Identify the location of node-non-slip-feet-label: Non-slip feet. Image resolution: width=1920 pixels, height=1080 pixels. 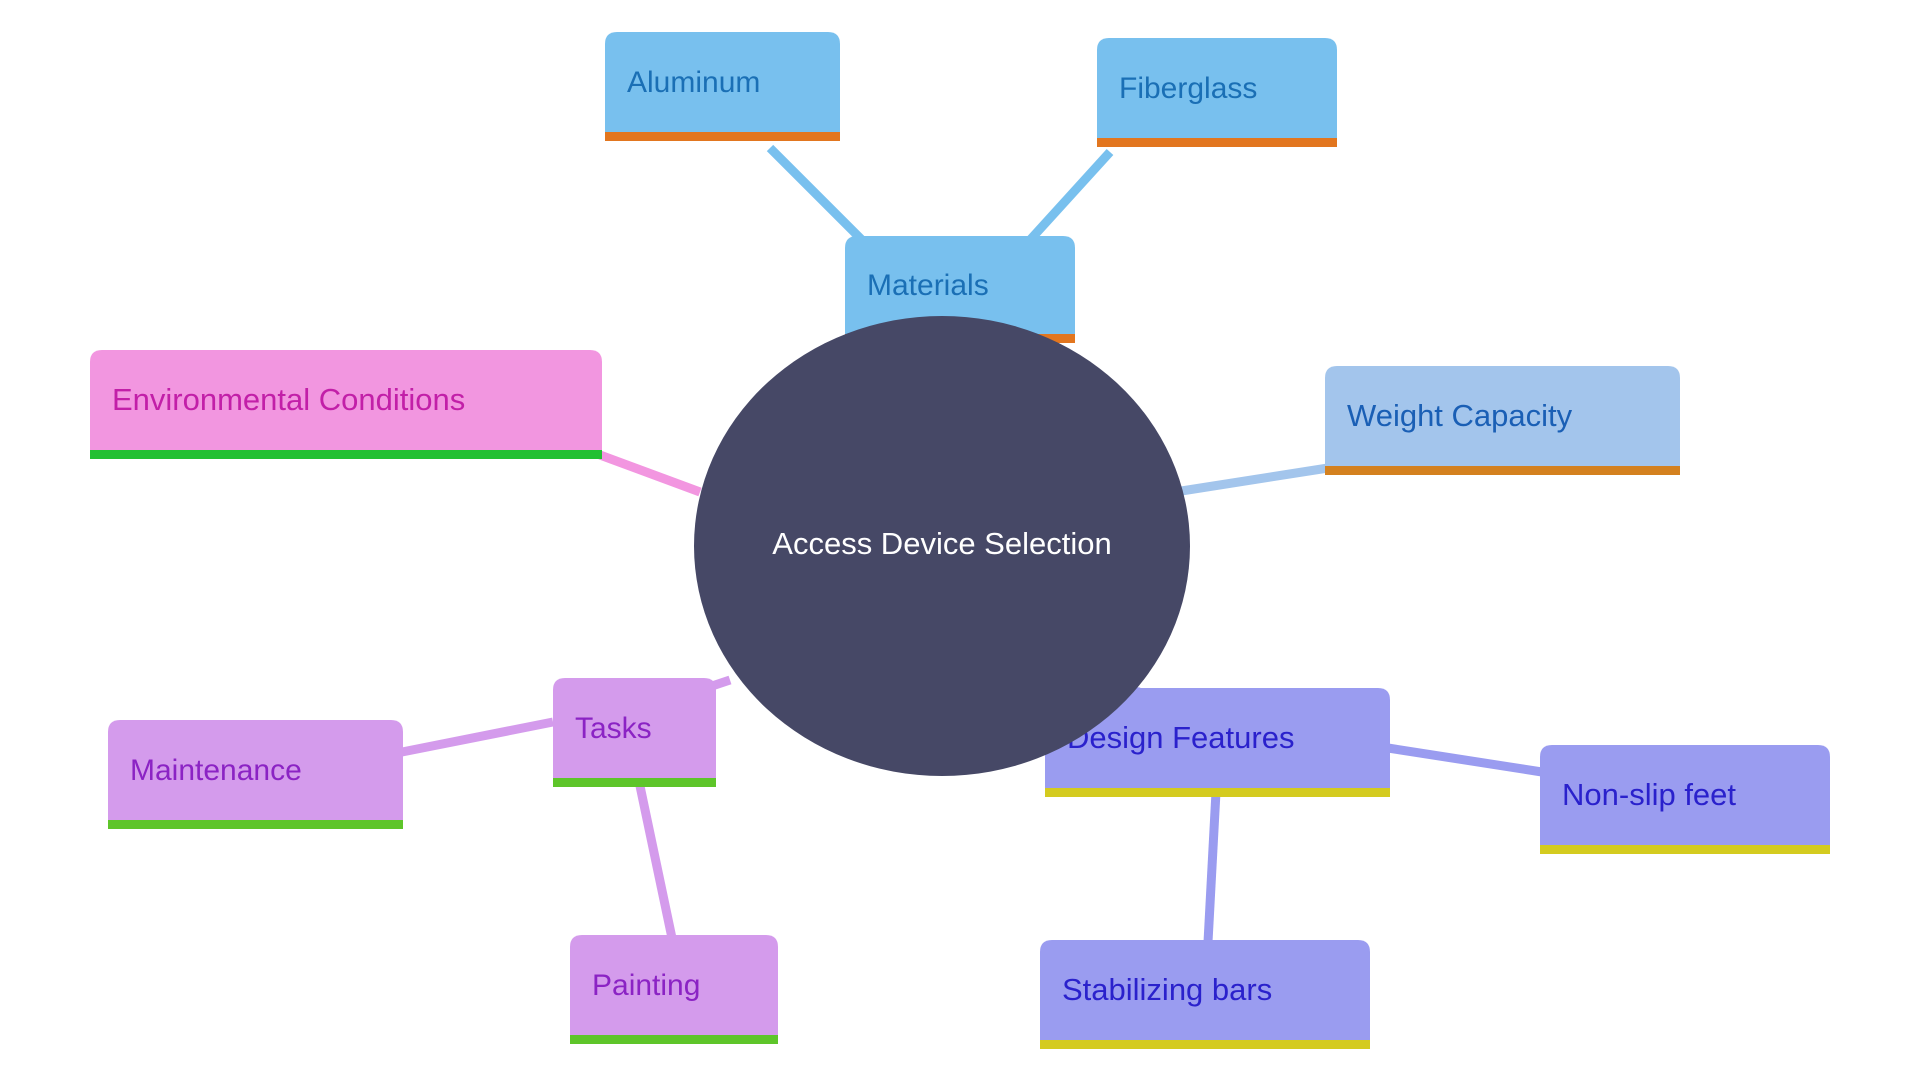
(1649, 794).